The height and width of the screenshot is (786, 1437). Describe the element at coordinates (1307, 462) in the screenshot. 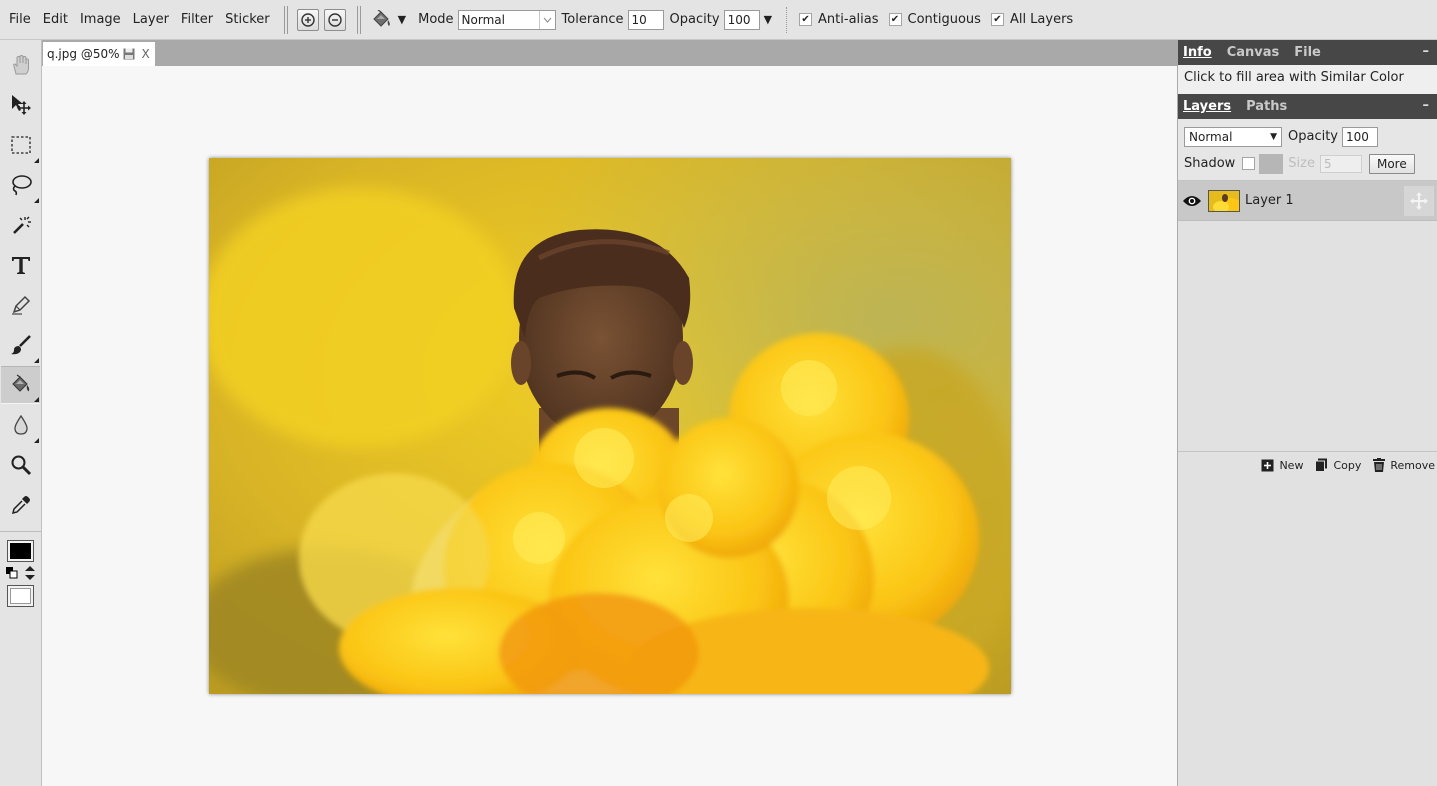

I see `layer-actions: New Copy Remove` at that location.